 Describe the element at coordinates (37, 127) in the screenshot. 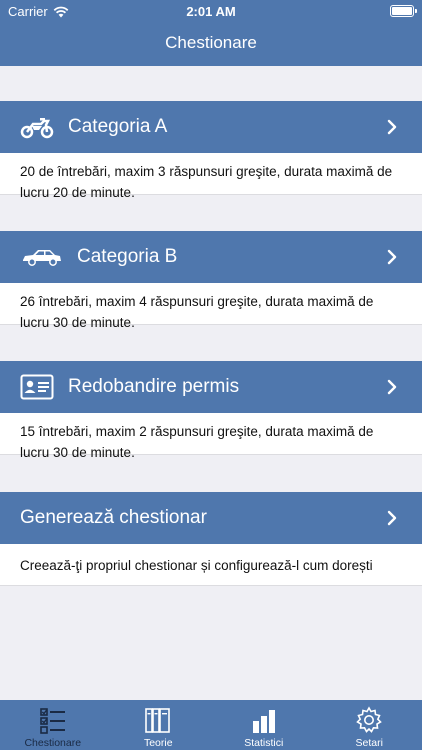

I see `motorcycle-icon` at that location.